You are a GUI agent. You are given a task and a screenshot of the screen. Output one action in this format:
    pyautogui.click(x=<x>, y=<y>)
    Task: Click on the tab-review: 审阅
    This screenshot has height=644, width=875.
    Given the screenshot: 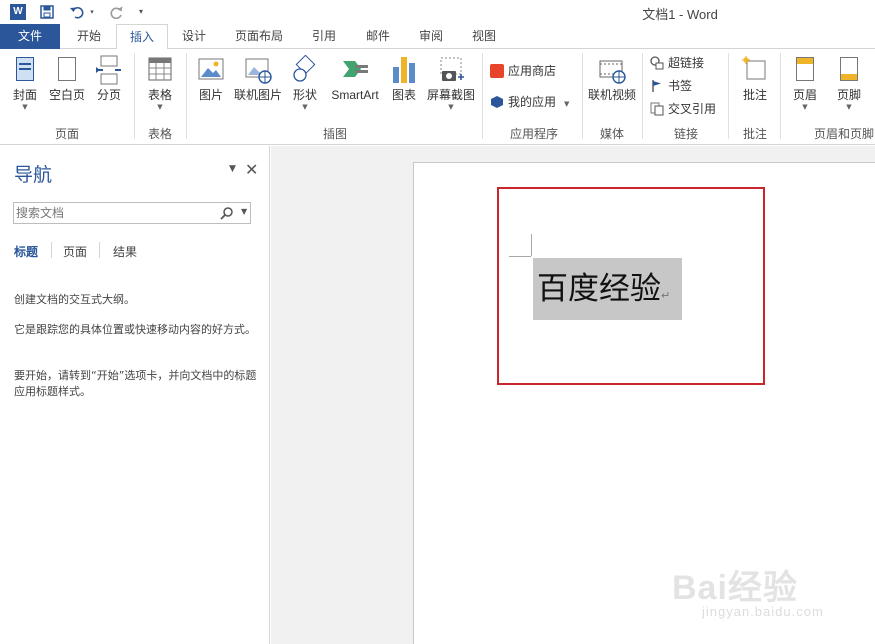 What is the action you would take?
    pyautogui.click(x=431, y=36)
    